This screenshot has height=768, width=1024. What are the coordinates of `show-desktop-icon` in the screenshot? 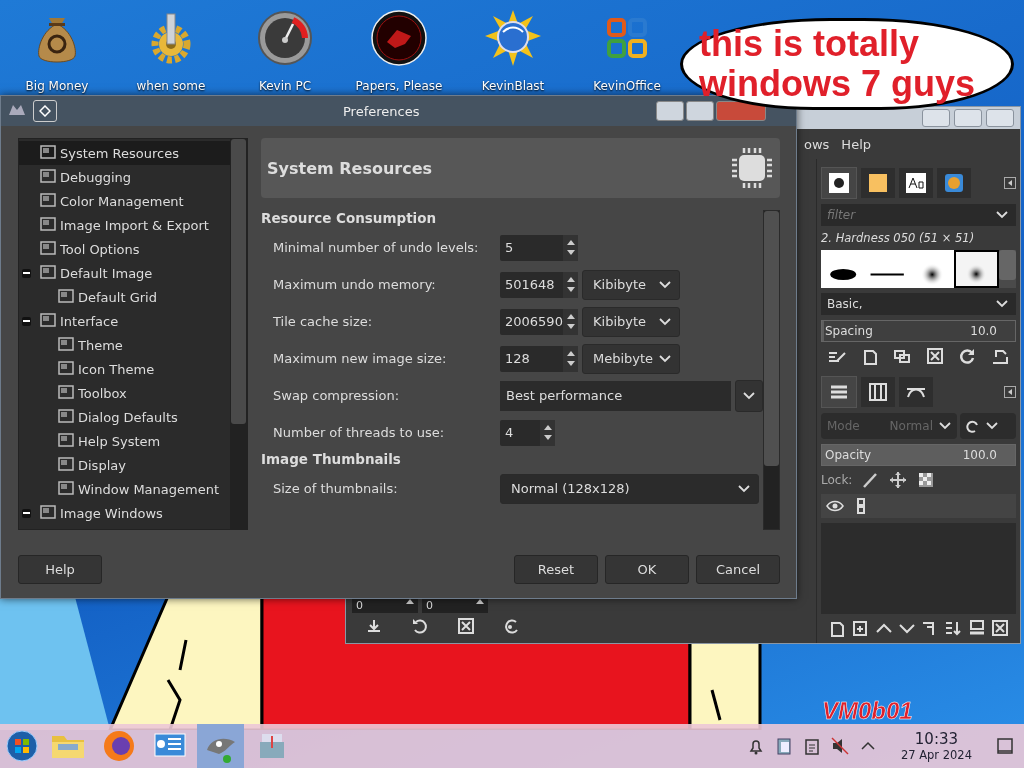 It's located at (1005, 746).